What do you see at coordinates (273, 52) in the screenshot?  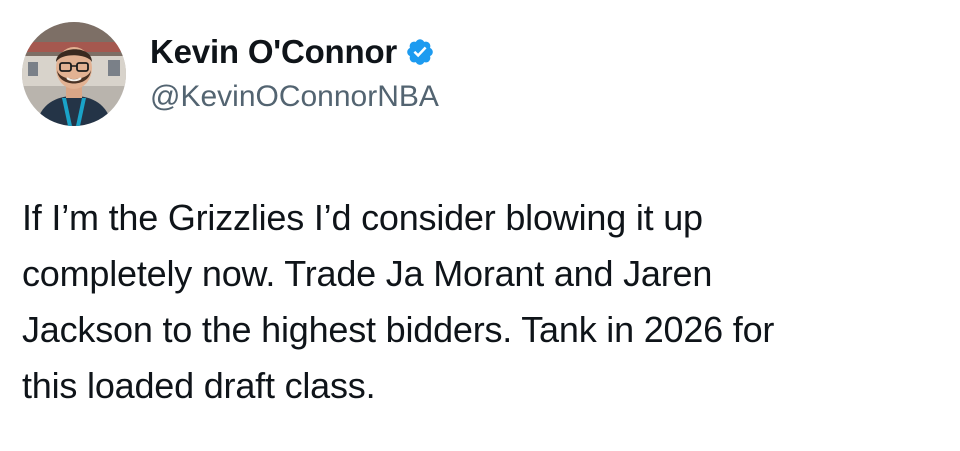 I see `display-name: Kevin O'Connor` at bounding box center [273, 52].